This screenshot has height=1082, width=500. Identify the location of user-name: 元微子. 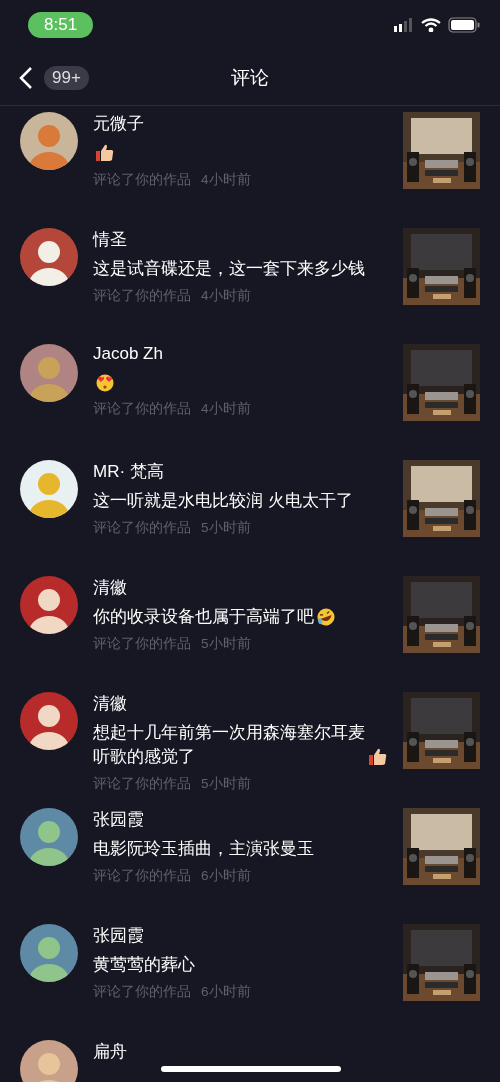
(118, 123).